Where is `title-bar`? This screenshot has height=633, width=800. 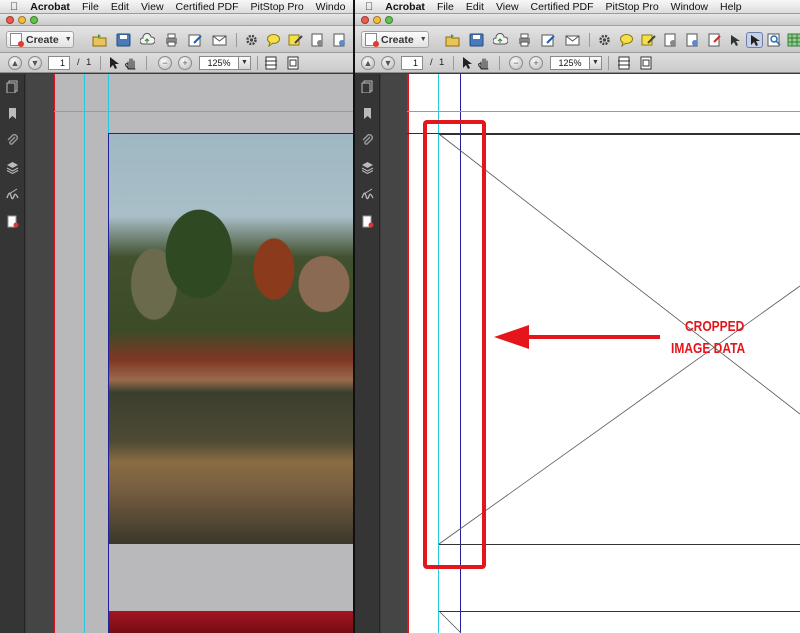
title-bar is located at coordinates (176, 20).